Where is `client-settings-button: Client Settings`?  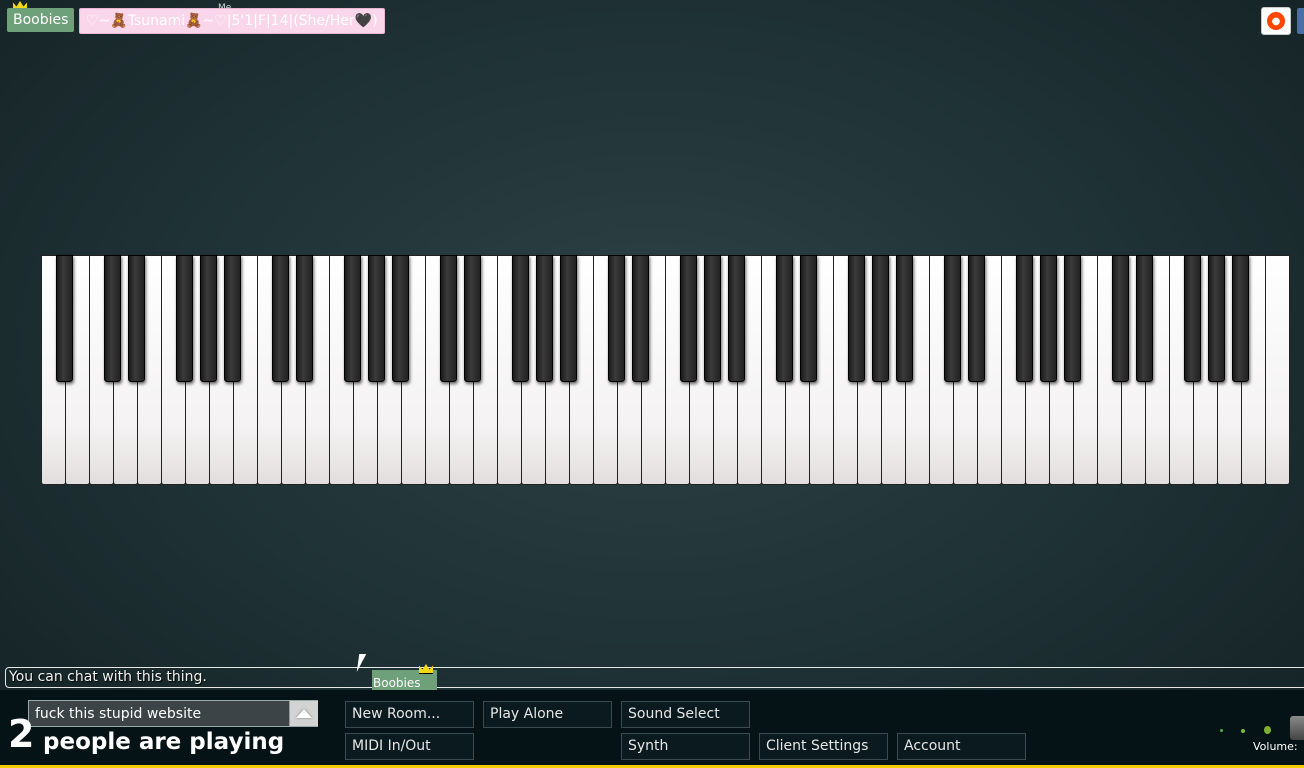 client-settings-button: Client Settings is located at coordinates (823, 746).